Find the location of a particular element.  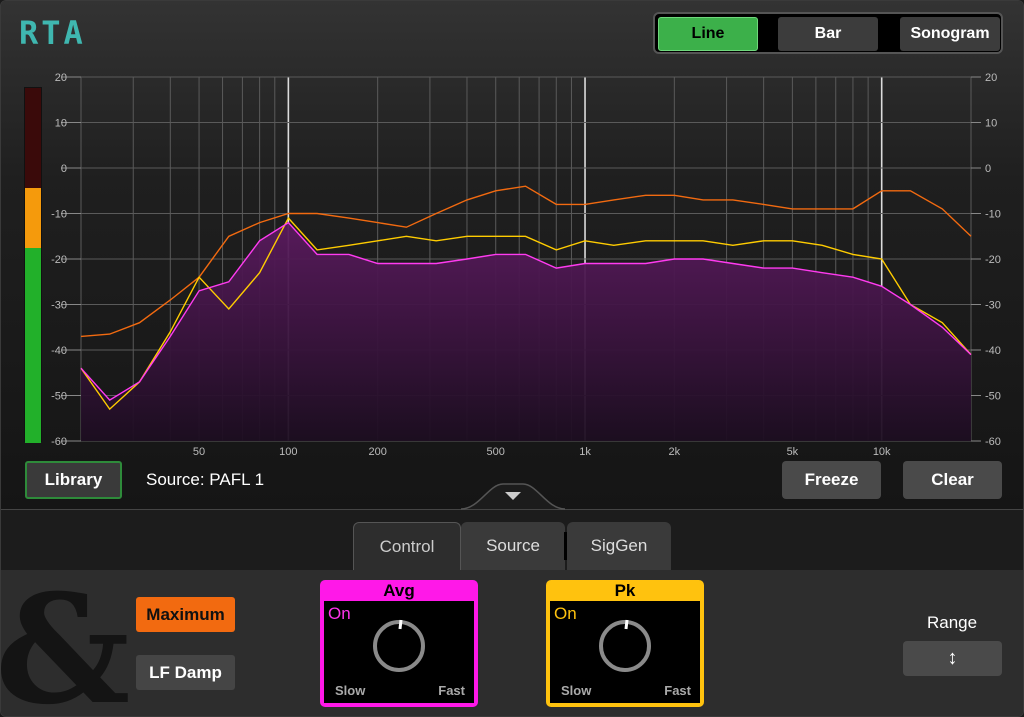

x-tick-label: 1k is located at coordinates (585, 452).